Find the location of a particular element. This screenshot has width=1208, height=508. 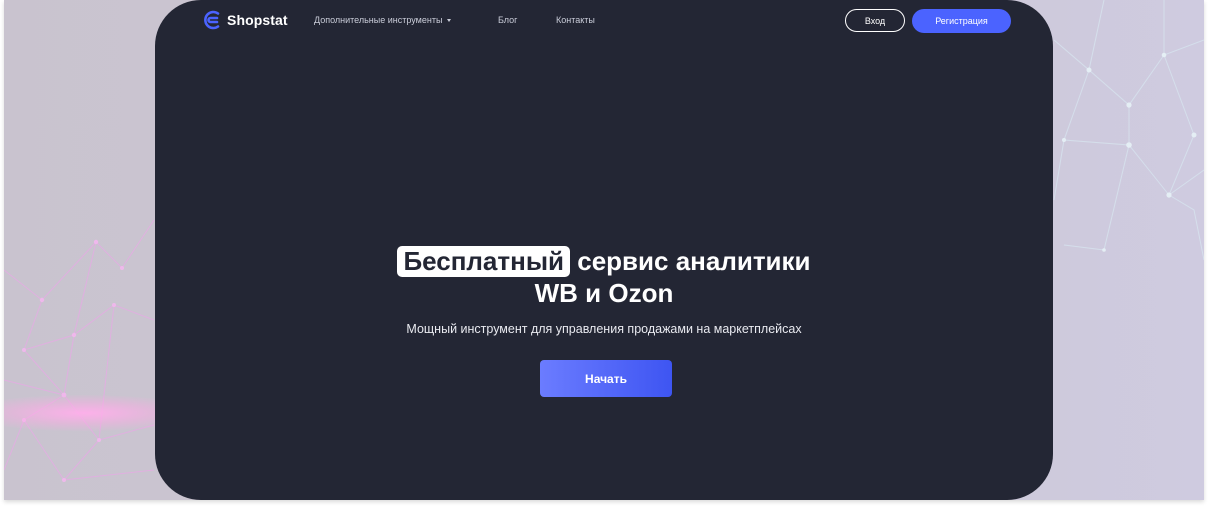

register-button: Регистрация is located at coordinates (961, 21).